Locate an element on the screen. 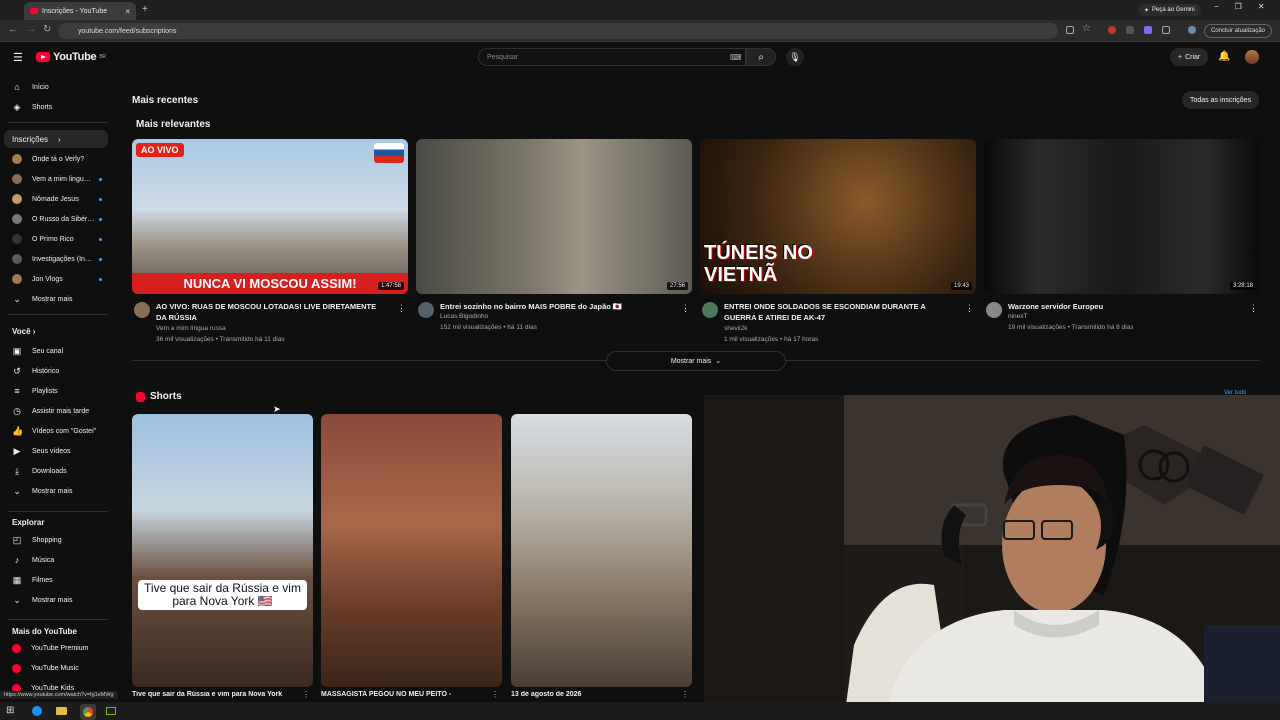 The height and width of the screenshot is (720, 1280). search-input: Pesquisar is located at coordinates (612, 57).